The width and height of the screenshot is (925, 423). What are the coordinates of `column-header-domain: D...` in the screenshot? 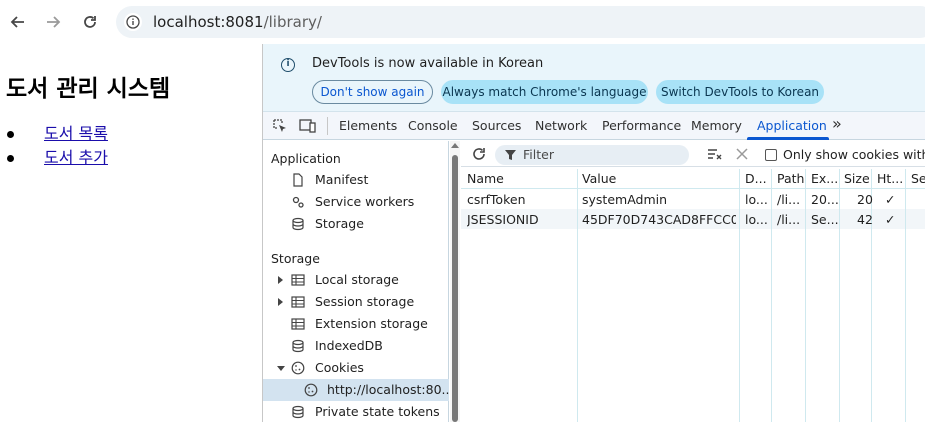 It's located at (756, 178).